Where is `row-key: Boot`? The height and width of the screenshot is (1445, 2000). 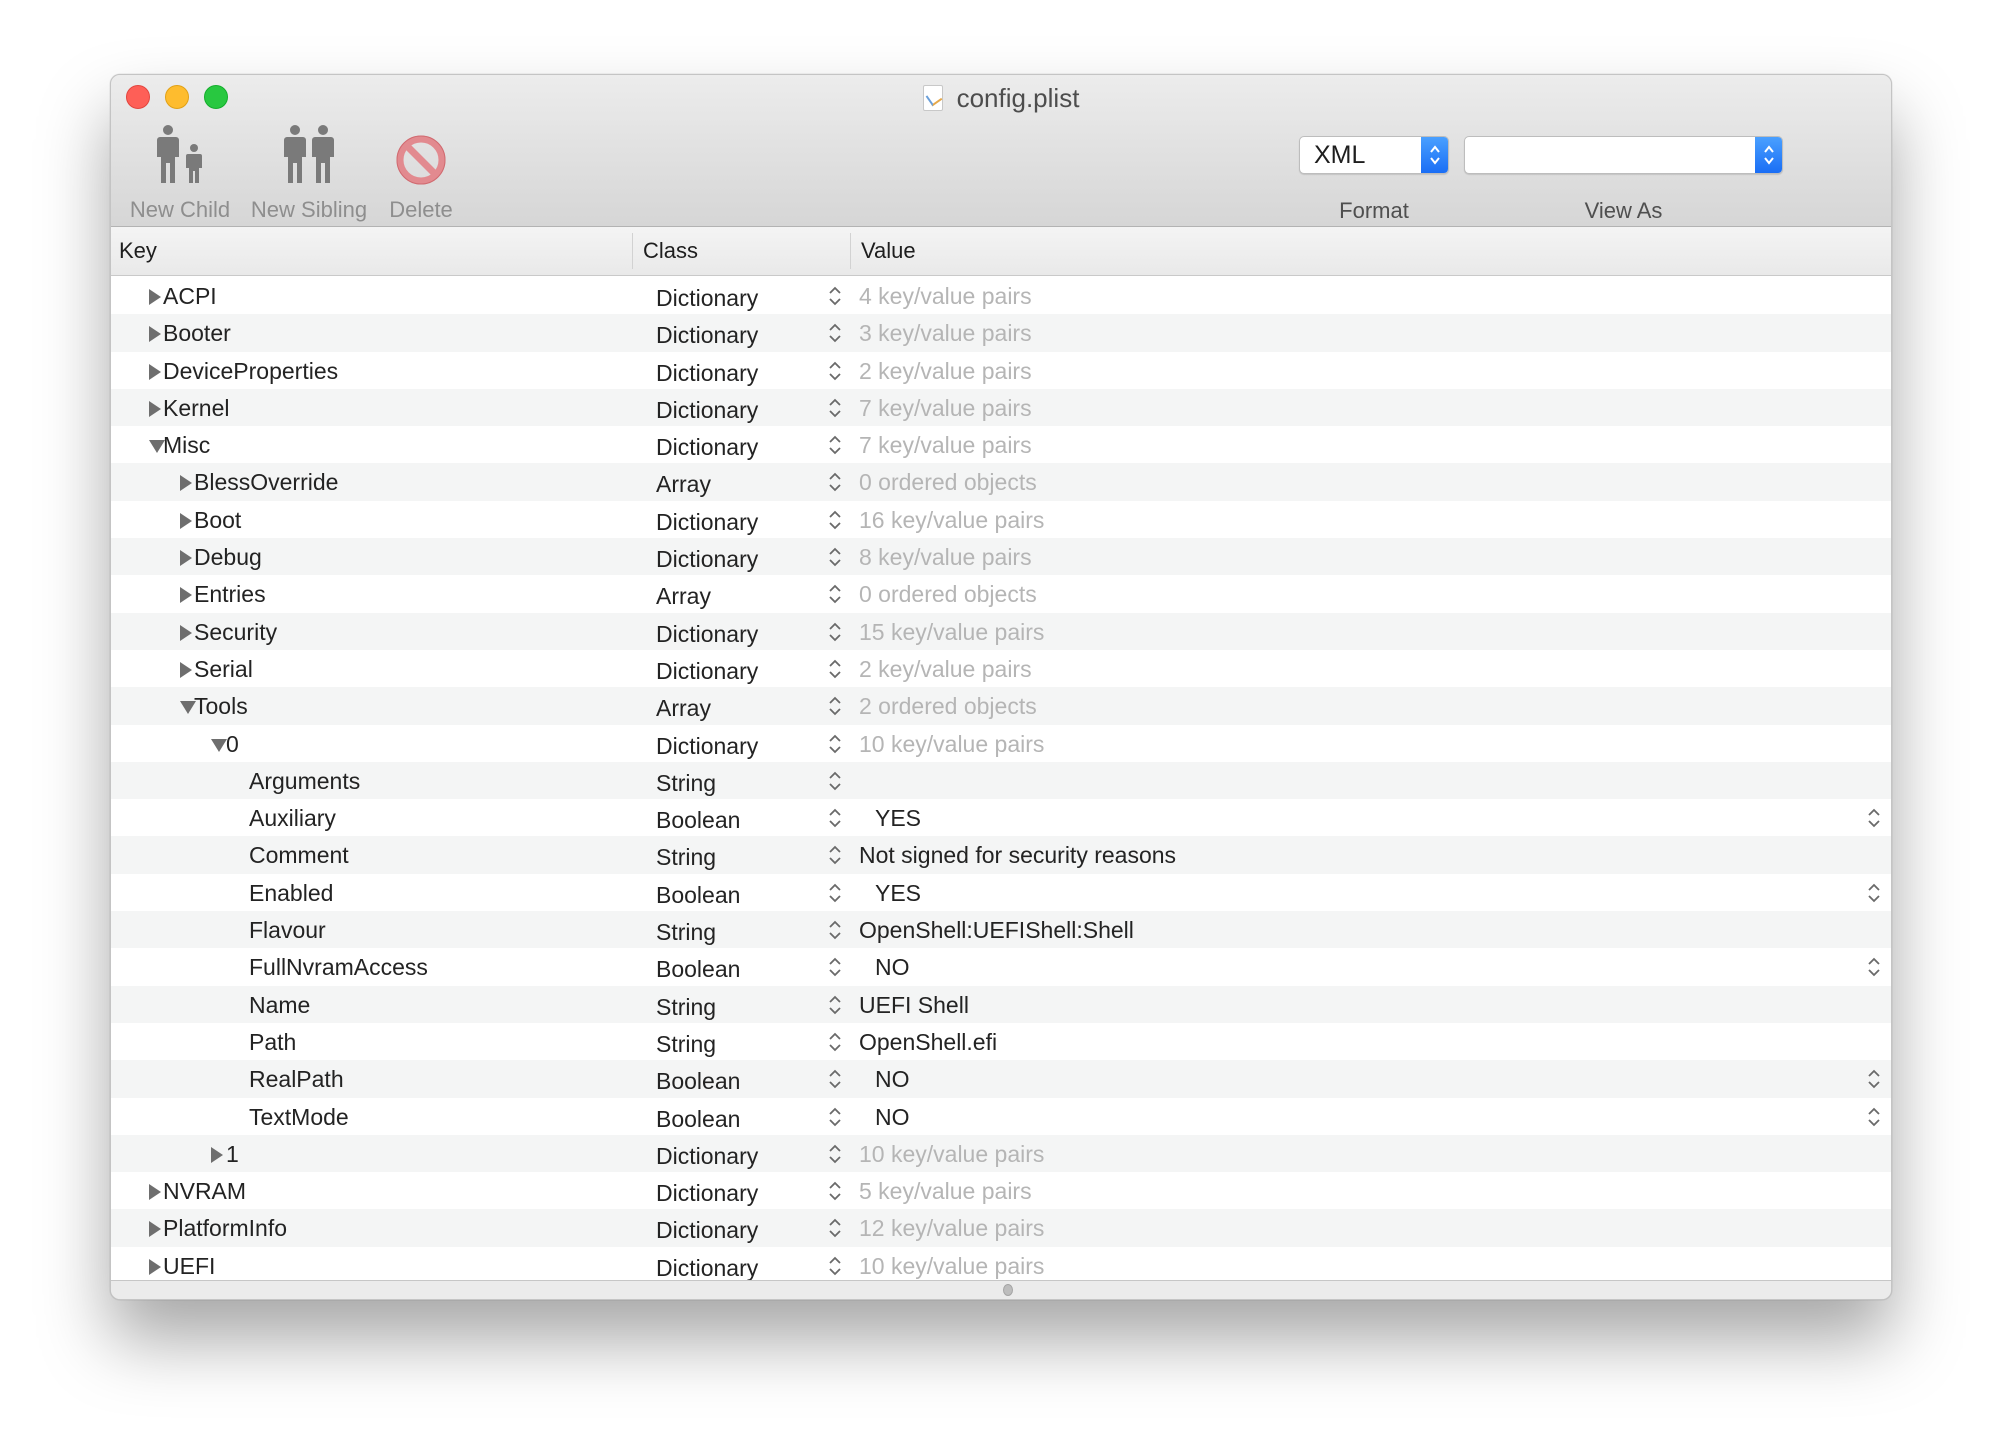 row-key: Boot is located at coordinates (217, 520).